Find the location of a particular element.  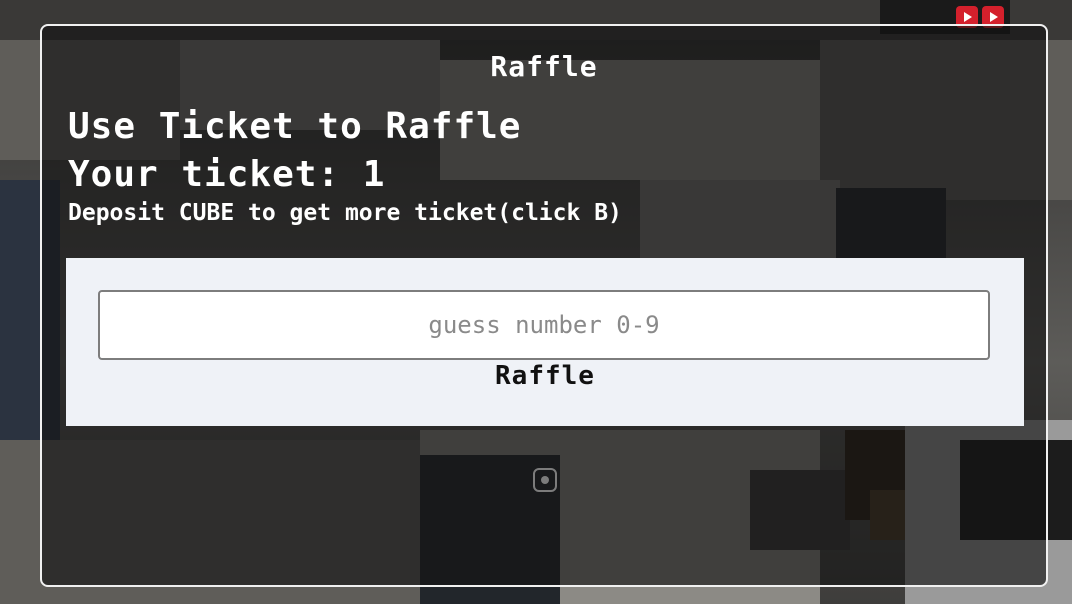

raffle-headline: Use Ticket to Raffle is located at coordinates (295, 126).